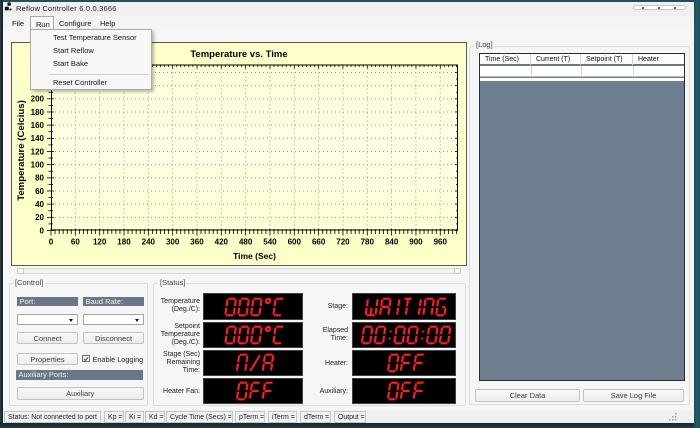 The height and width of the screenshot is (428, 700). What do you see at coordinates (173, 241) in the screenshot?
I see `svg-text: 300` at bounding box center [173, 241].